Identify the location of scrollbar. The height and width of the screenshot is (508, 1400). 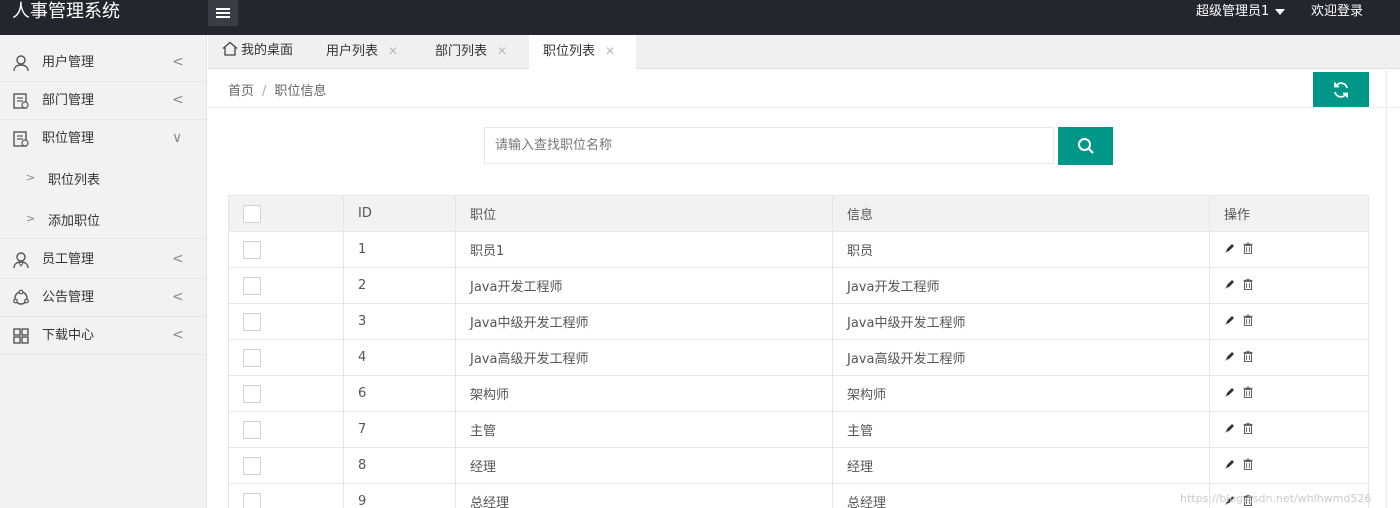
(1391, 289).